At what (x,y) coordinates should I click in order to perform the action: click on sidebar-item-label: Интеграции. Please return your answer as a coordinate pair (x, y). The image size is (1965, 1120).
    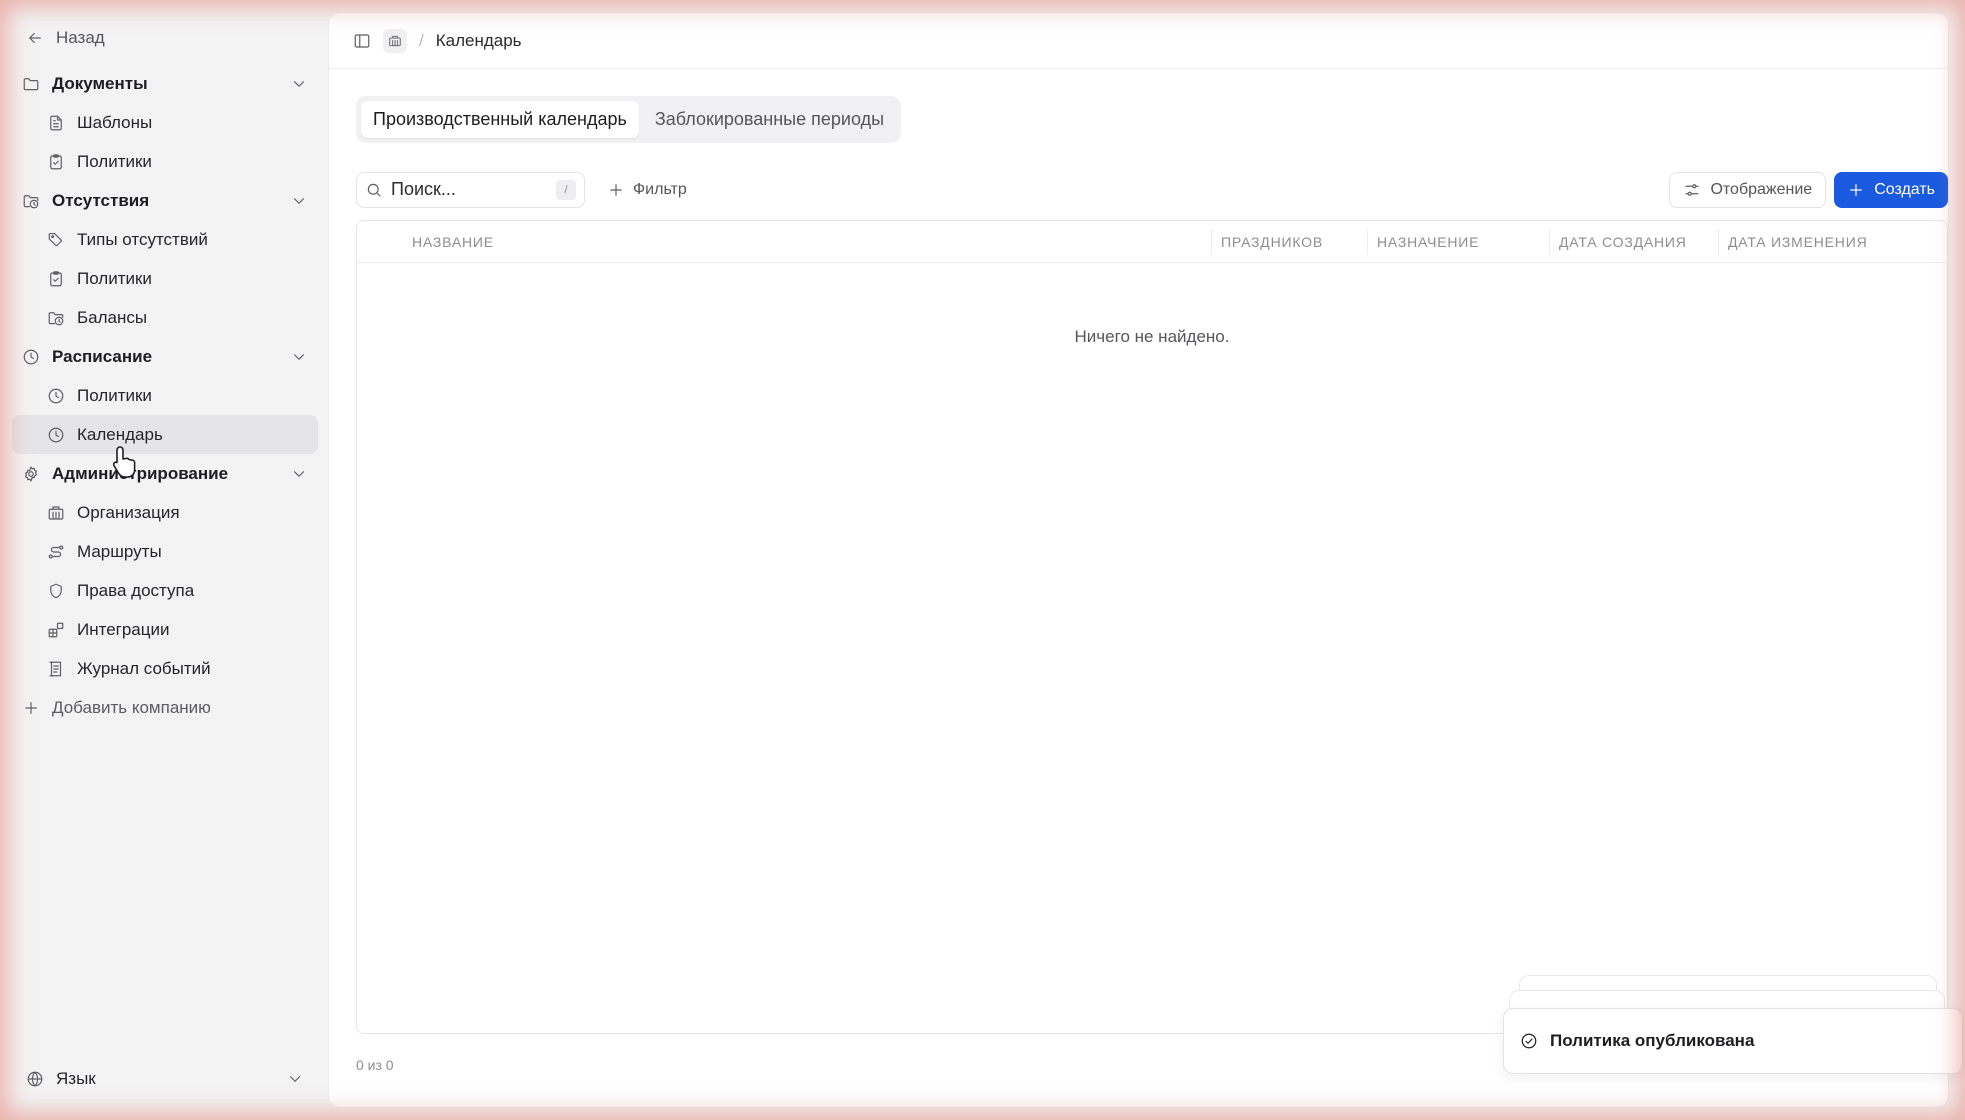
    Looking at the image, I should click on (123, 629).